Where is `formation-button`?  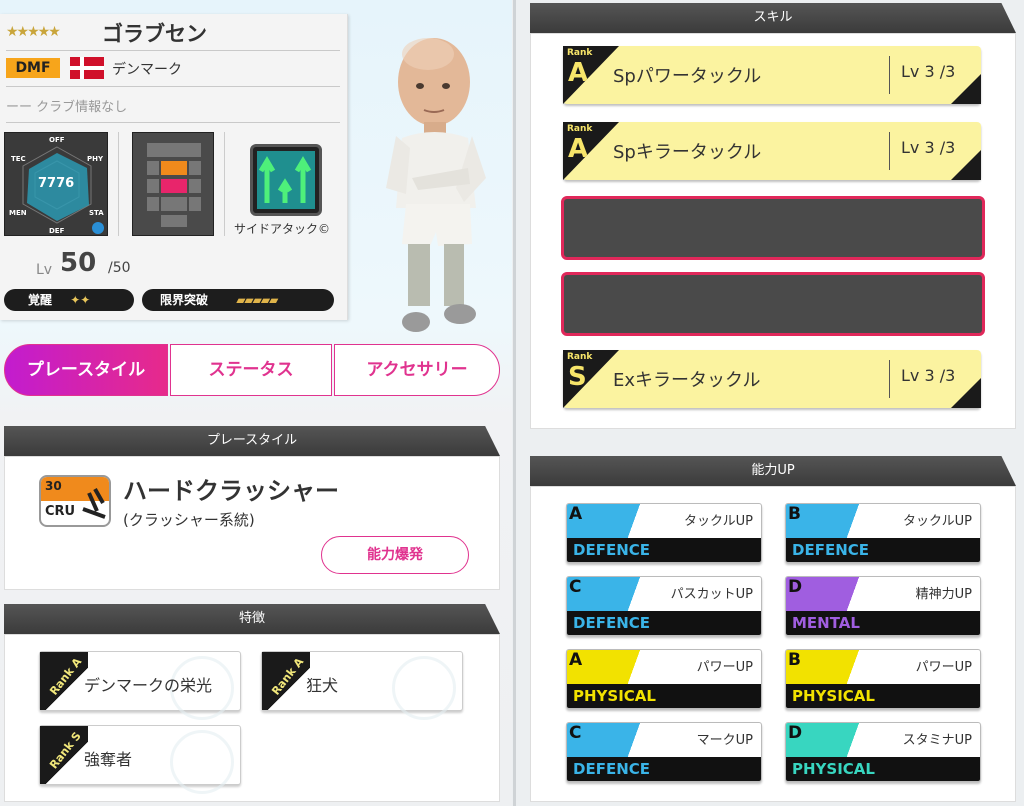
formation-button is located at coordinates (286, 180).